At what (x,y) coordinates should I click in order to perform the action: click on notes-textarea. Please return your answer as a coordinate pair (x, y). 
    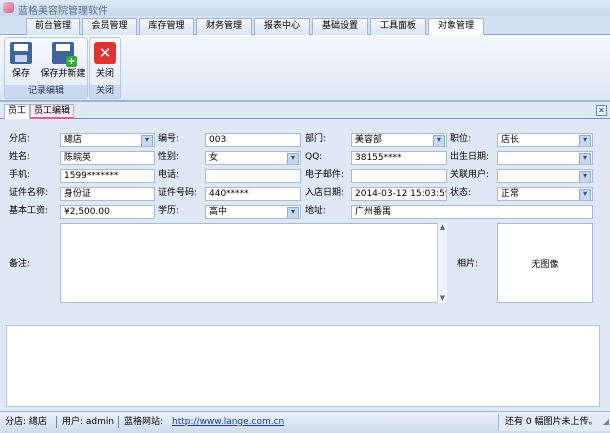
    Looking at the image, I should click on (253, 263).